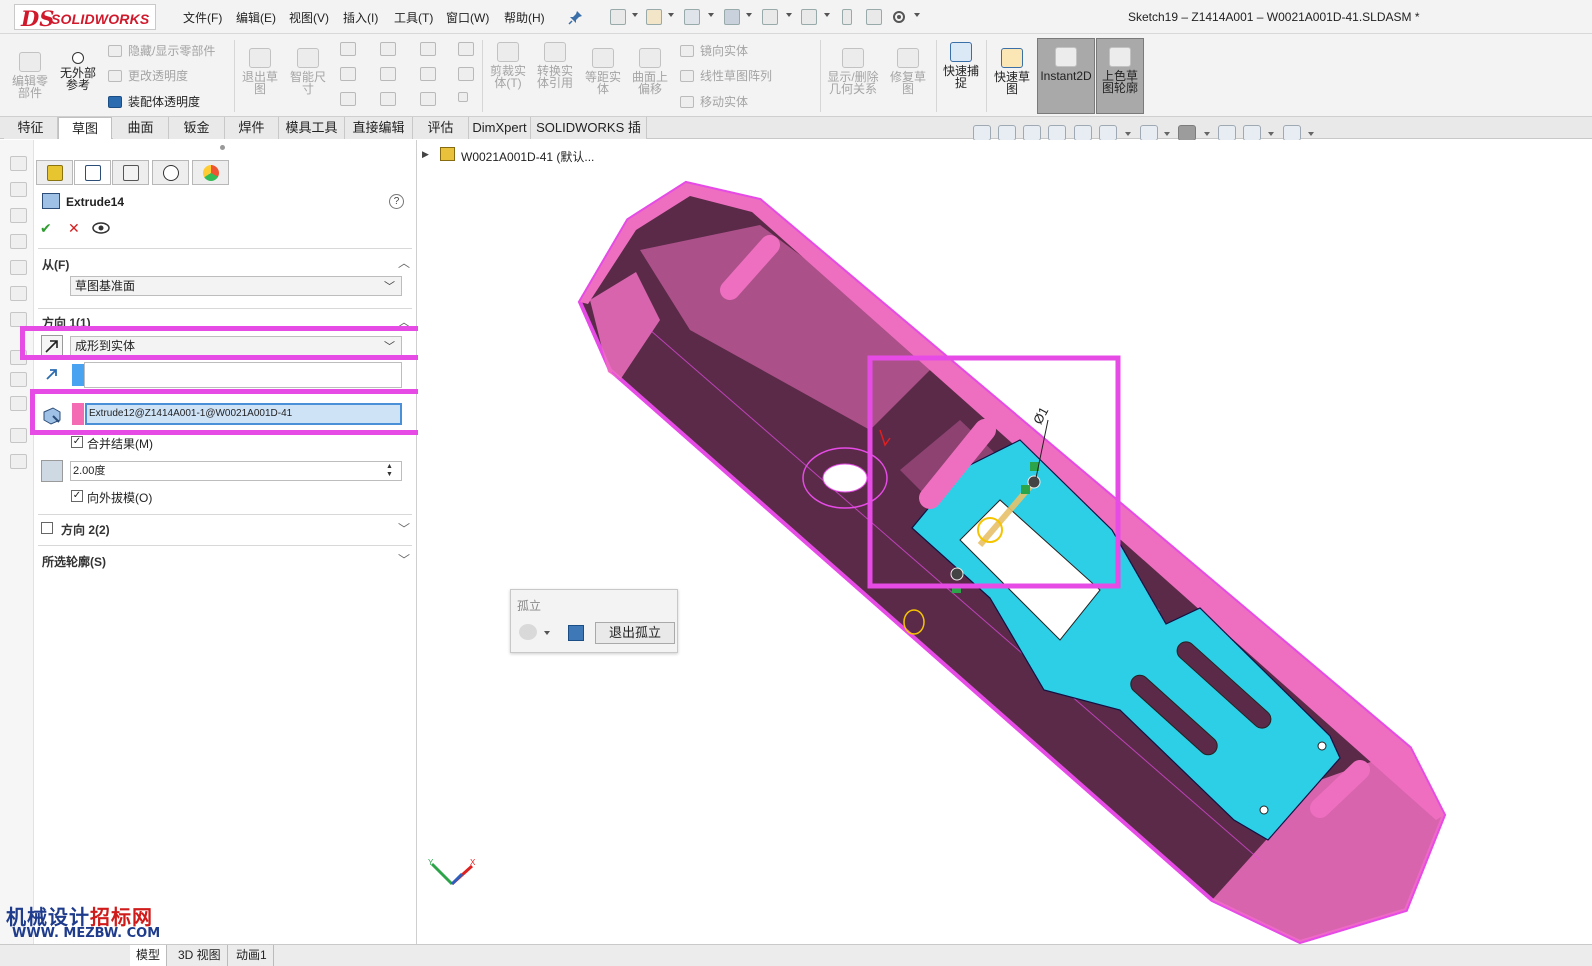 The height and width of the screenshot is (966, 1592). I want to click on print-icon, so click(732, 17).